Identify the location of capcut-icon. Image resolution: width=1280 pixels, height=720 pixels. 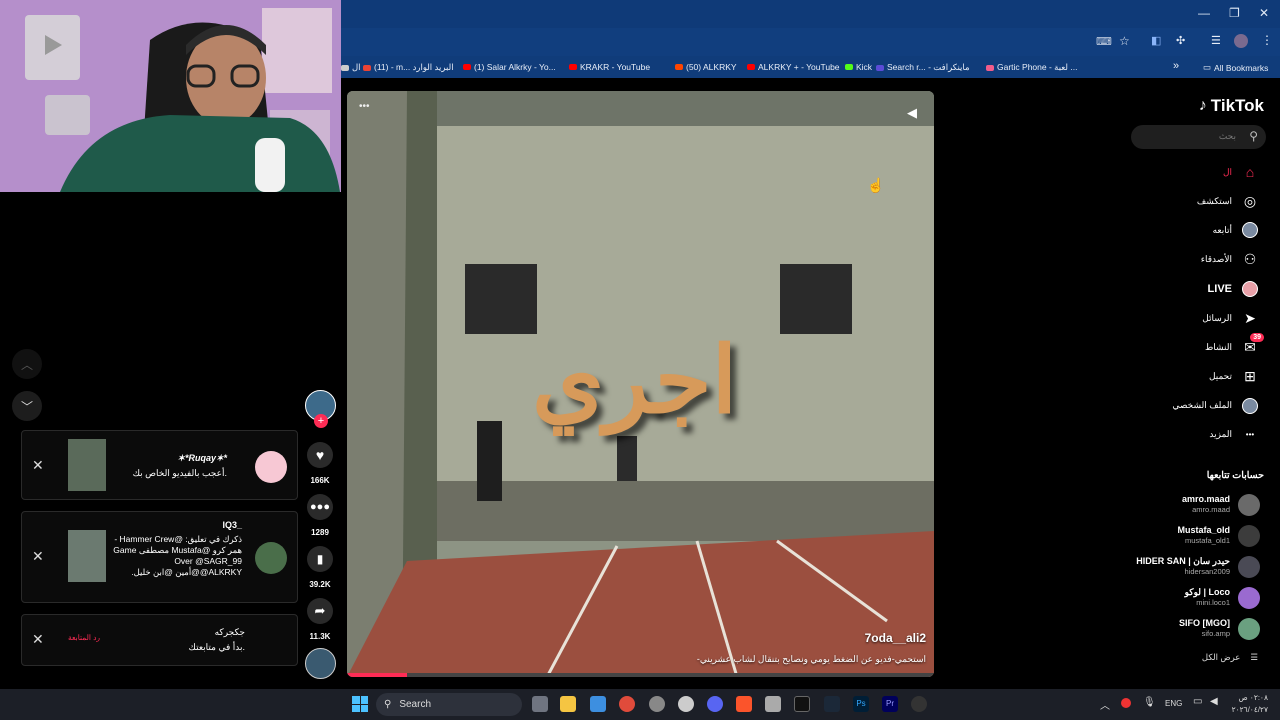
(802, 704).